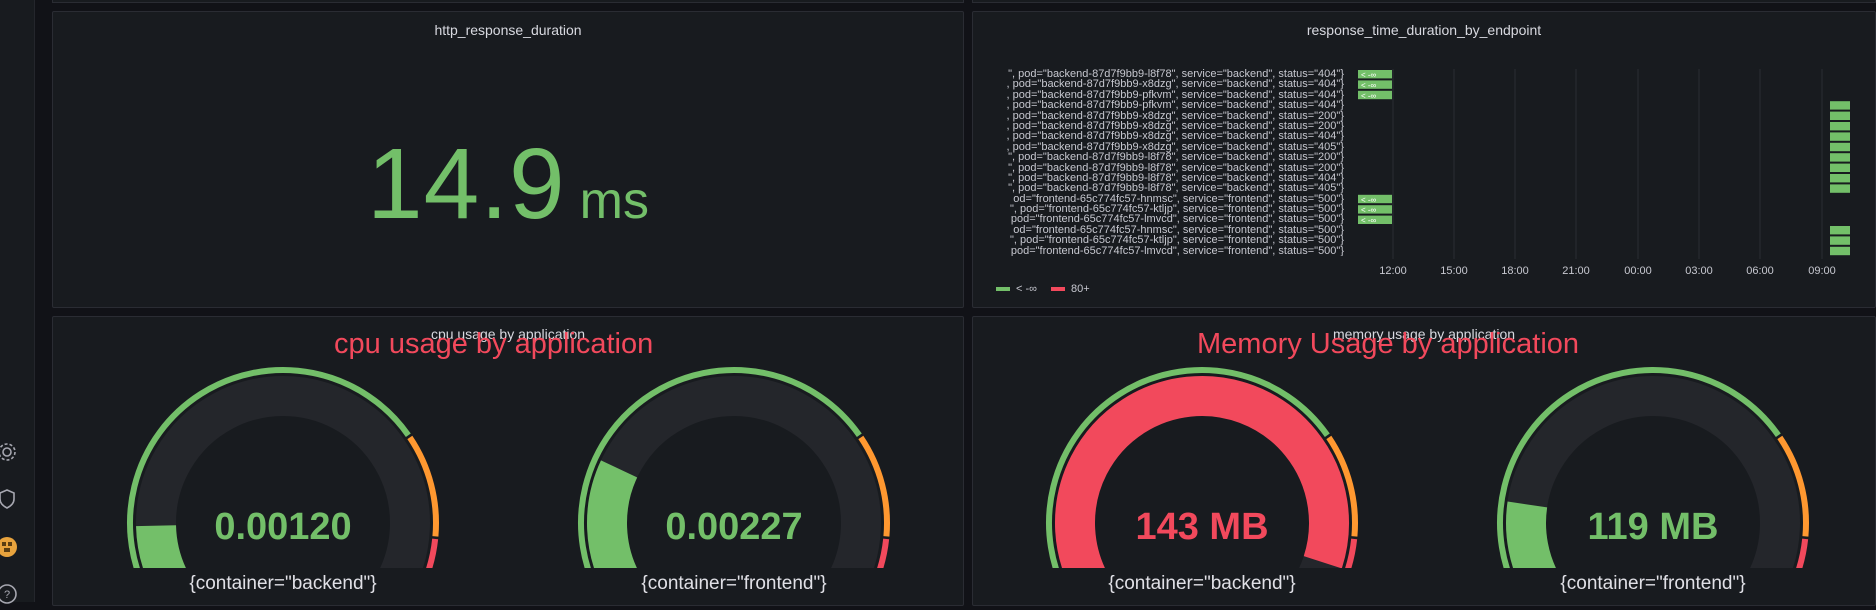  I want to click on shield-icon, so click(9, 499).